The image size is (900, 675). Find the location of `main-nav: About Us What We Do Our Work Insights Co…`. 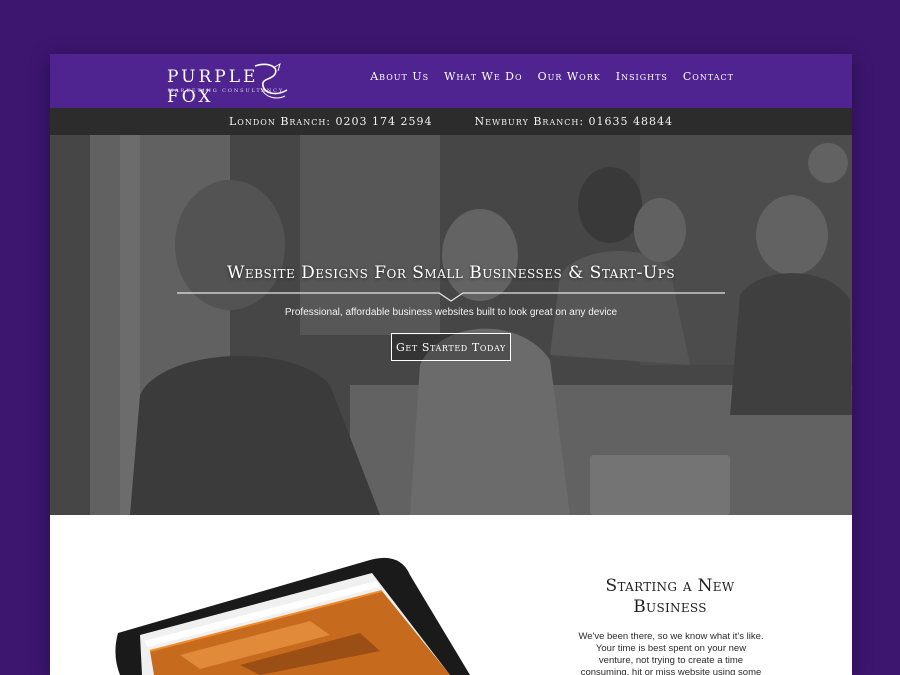

main-nav: About Us What We Do Our Work Insights Co… is located at coordinates (552, 76).